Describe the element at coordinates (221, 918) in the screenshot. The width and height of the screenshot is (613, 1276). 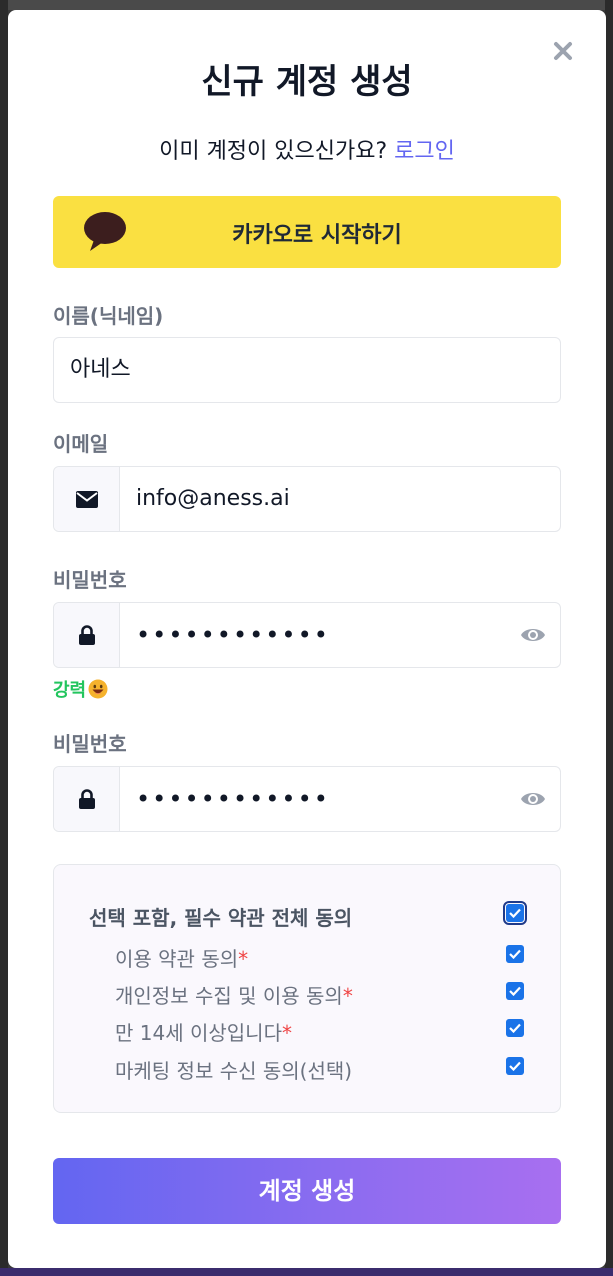
I see `terms-all-label: 선택 포함, 필수 약관 전체 동의` at that location.